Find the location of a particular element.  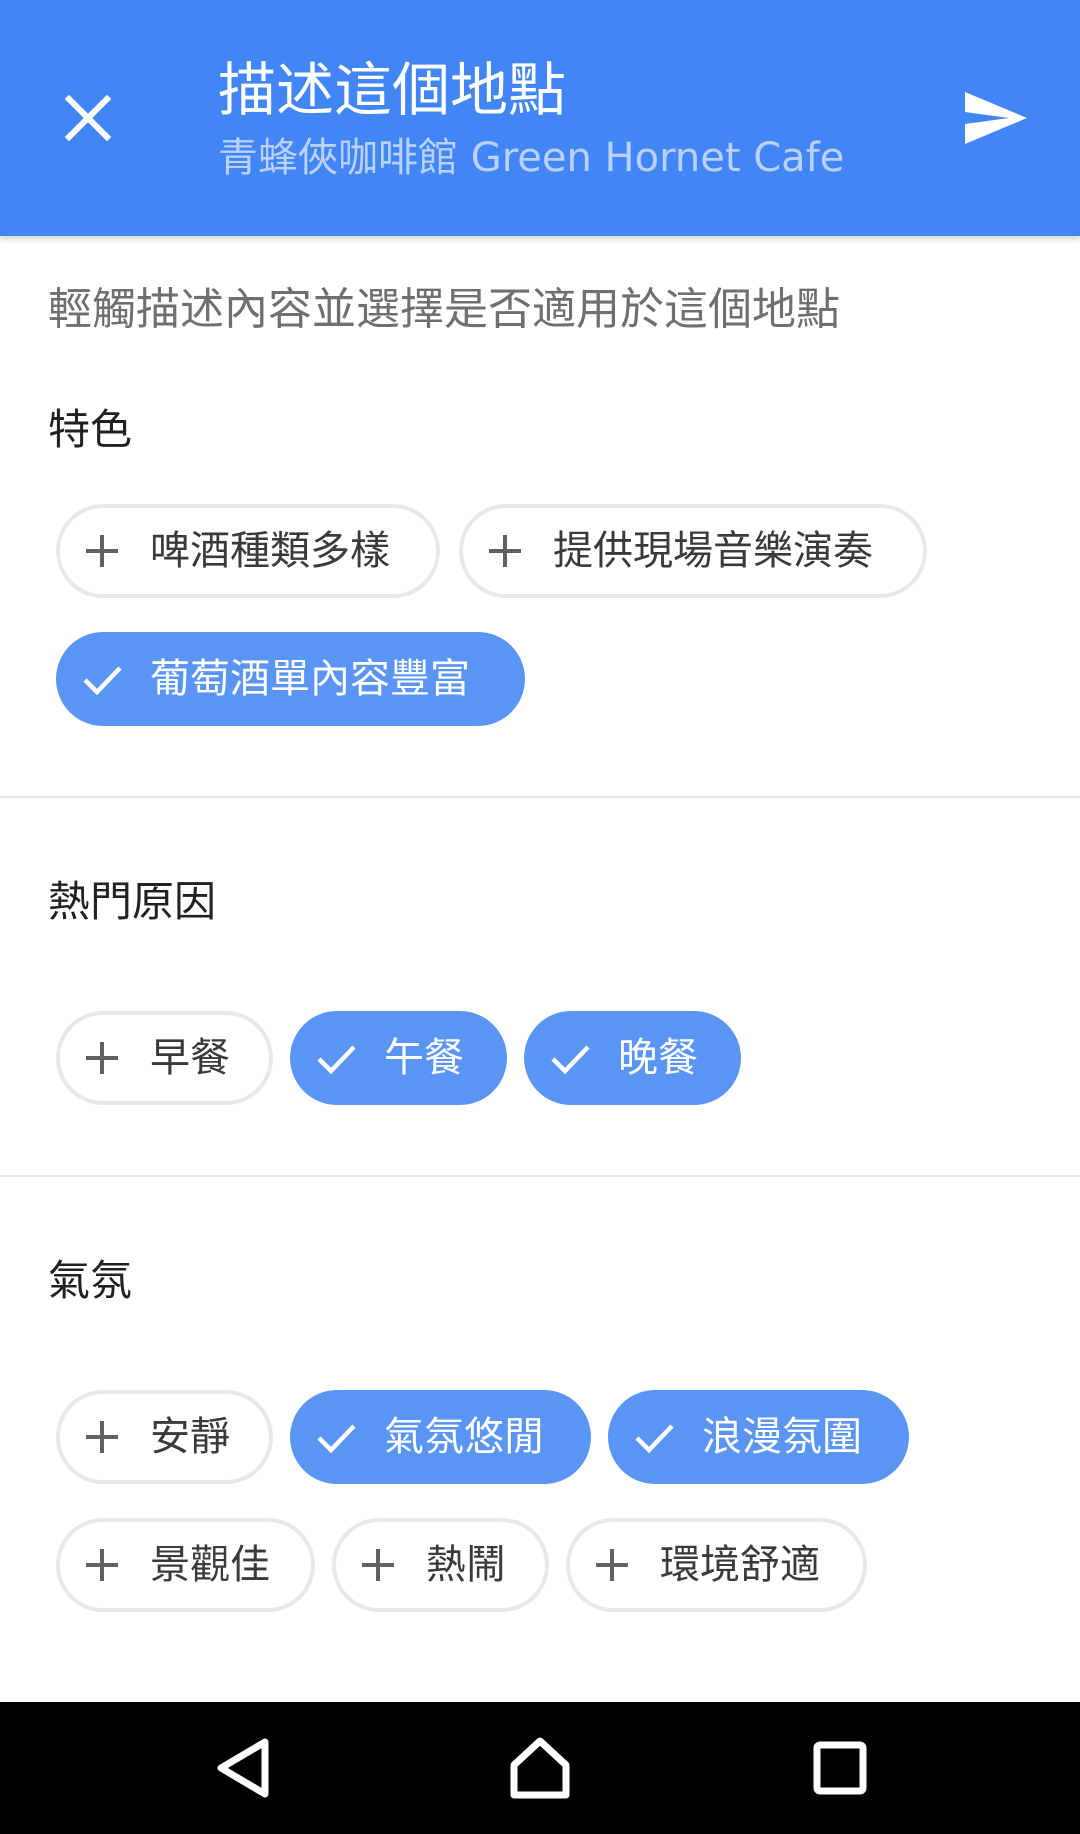

section-title-atmosphere: 氣氛 is located at coordinates (90, 1280).